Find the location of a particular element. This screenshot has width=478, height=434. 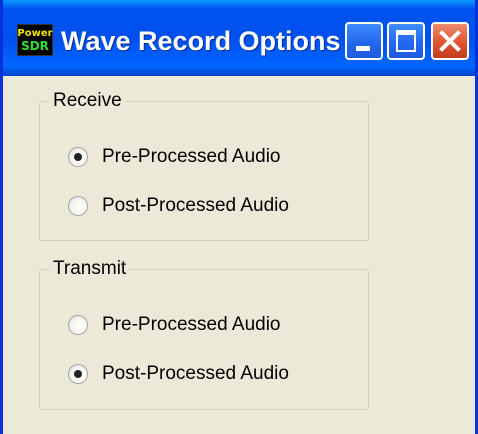

receive-group-label: Receive is located at coordinates (87, 101).